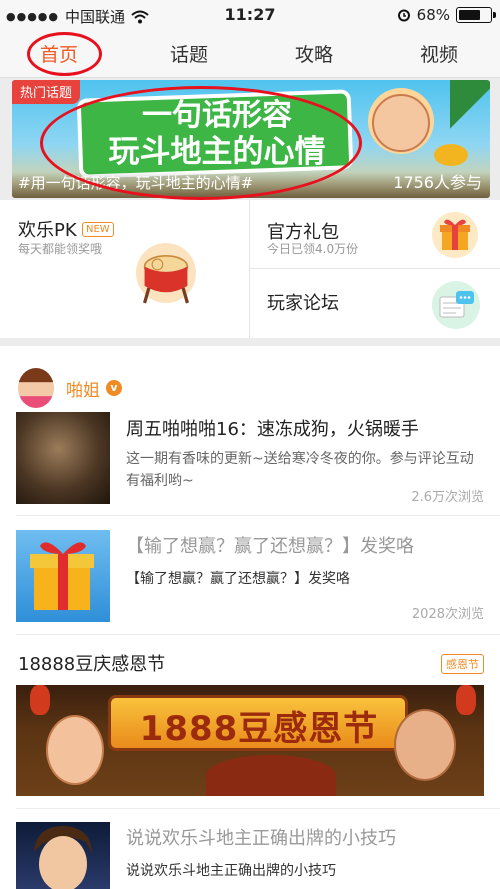  Describe the element at coordinates (433, 15) in the screenshot. I see `battery-percent: 68%` at that location.